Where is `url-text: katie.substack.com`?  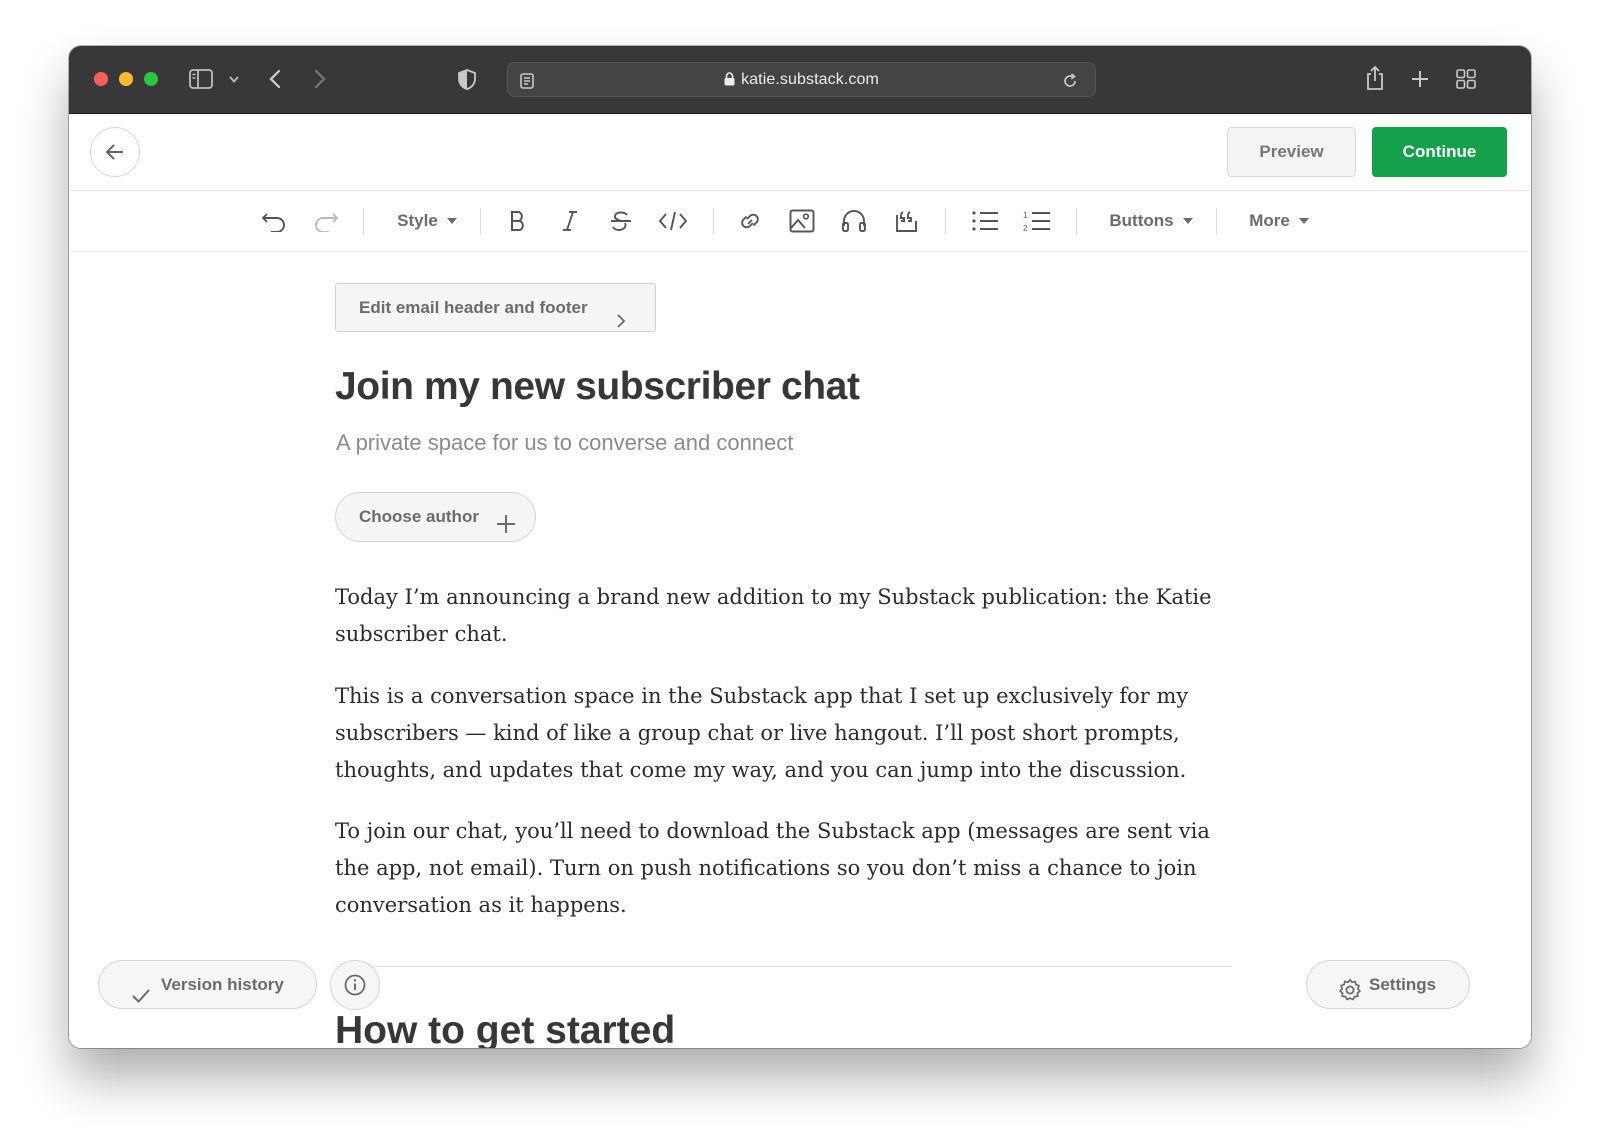
url-text: katie.substack.com is located at coordinates (801, 81).